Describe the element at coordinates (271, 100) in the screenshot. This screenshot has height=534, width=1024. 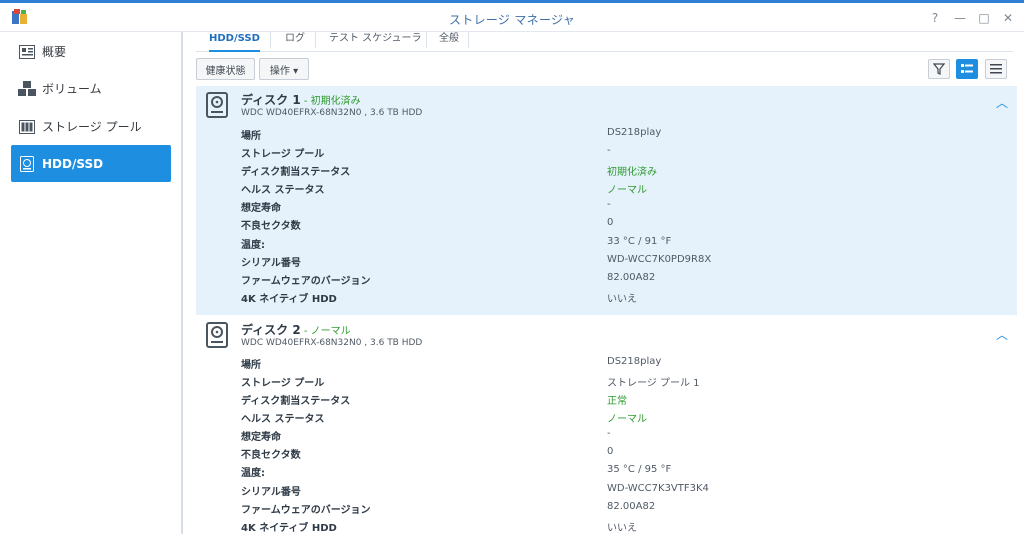
I see `disk-name: ディスク 1` at that location.